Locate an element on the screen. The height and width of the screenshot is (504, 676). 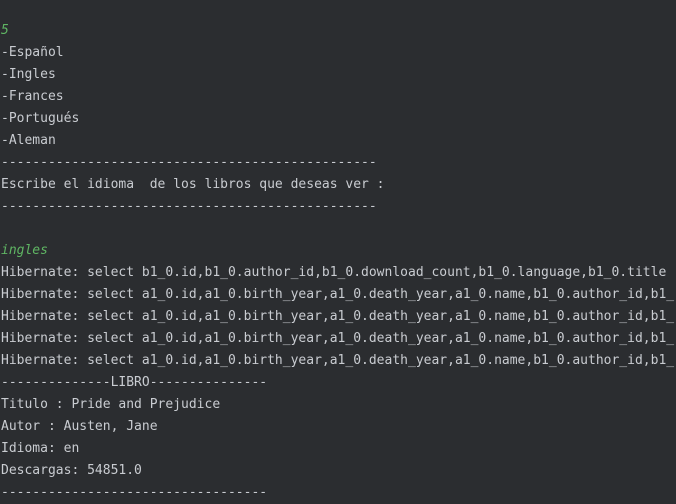
console-output-line: -Español is located at coordinates (32, 52).